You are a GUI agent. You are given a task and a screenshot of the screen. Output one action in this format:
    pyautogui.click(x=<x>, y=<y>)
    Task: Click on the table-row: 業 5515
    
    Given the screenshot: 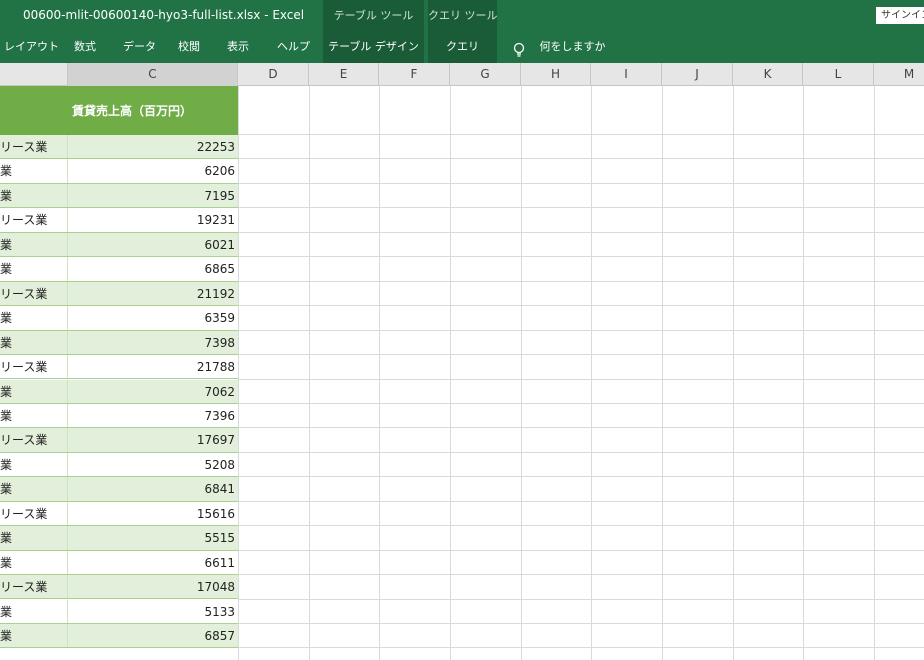 What is the action you would take?
    pyautogui.click(x=119, y=538)
    